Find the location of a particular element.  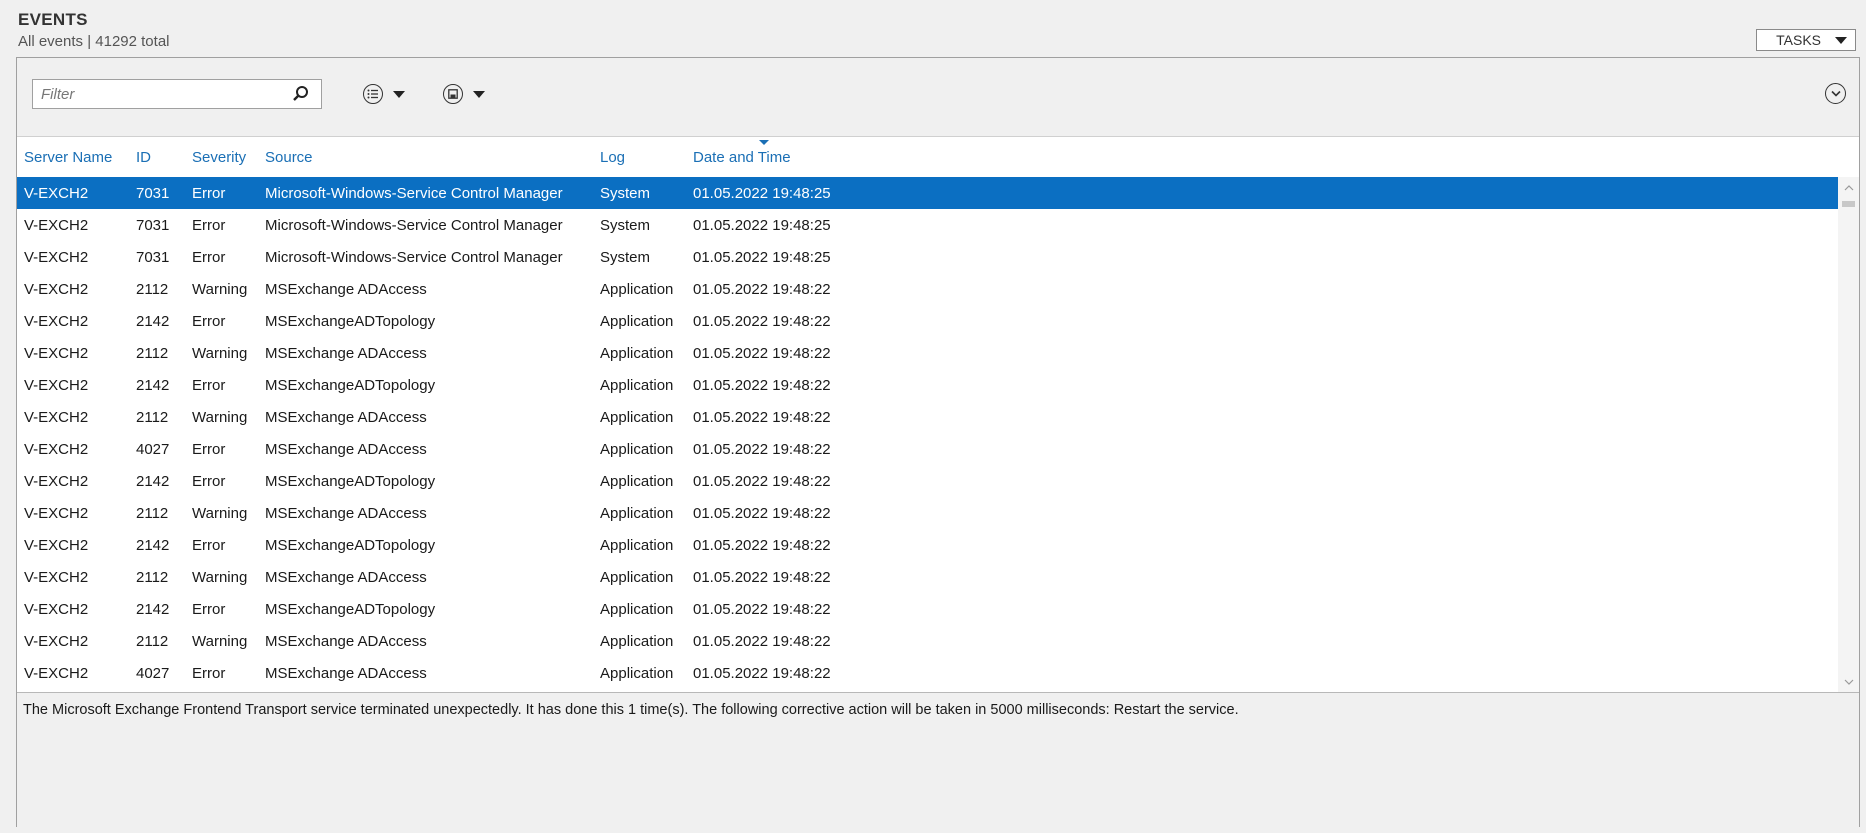

sort-descending-icon is located at coordinates (764, 142).